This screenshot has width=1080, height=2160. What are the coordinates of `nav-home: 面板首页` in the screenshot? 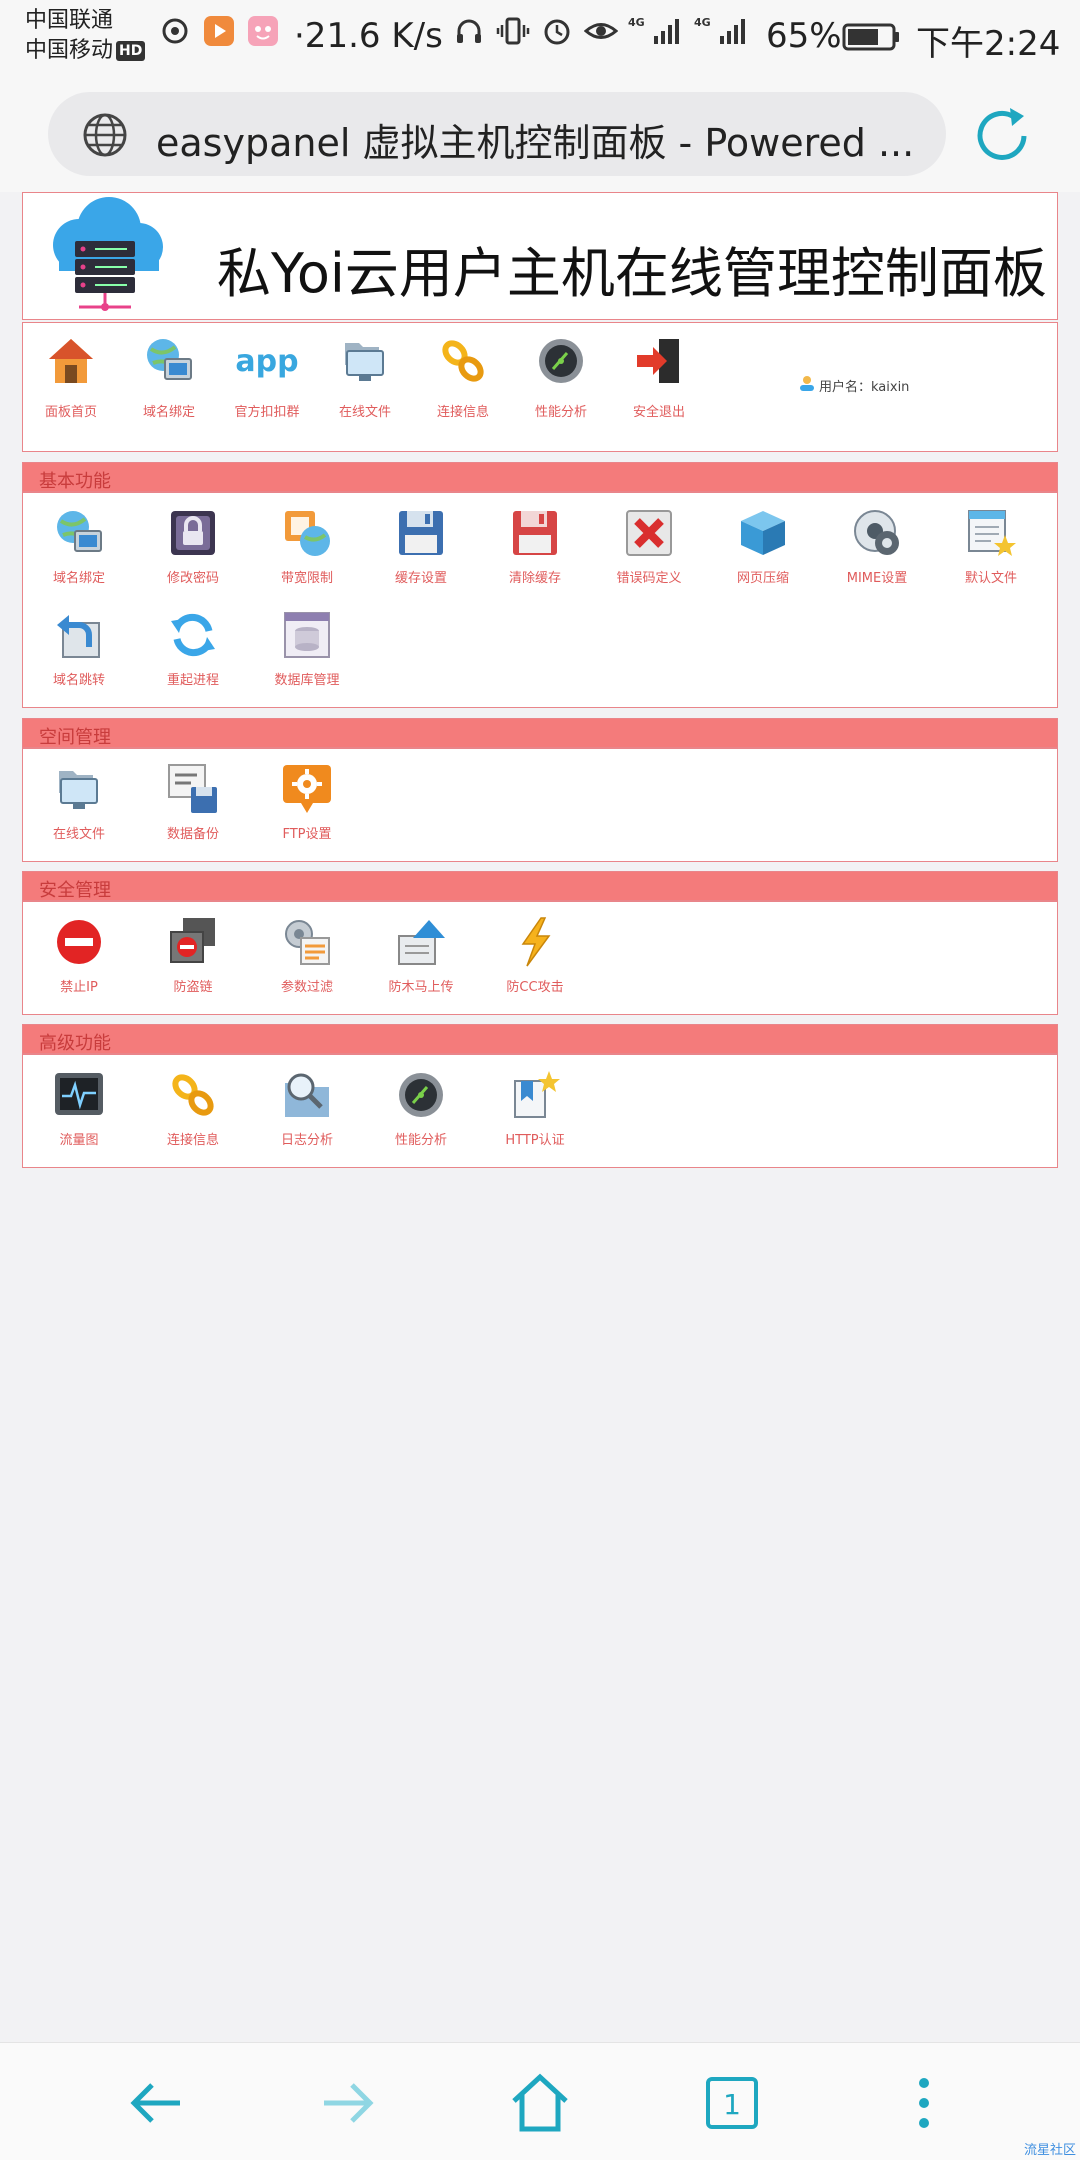 It's located at (71, 377).